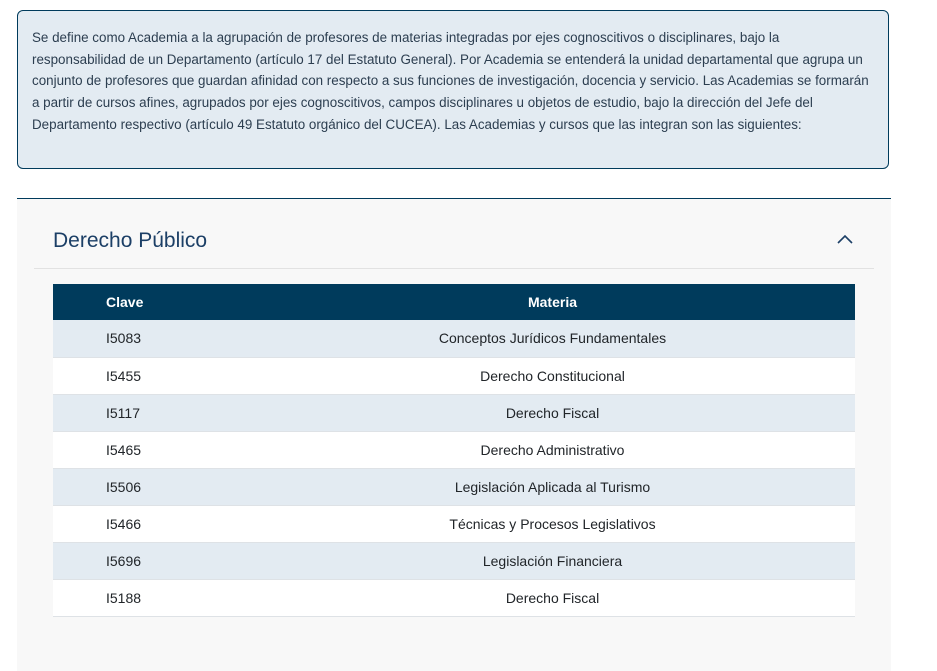  I want to click on table-row: I5696 Legislación Financiera, so click(454, 560).